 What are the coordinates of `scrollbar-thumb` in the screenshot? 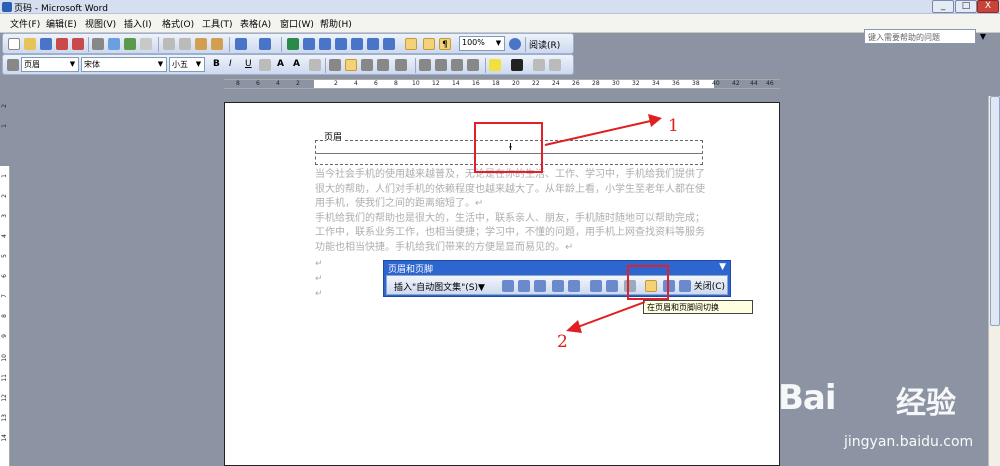 It's located at (995, 211).